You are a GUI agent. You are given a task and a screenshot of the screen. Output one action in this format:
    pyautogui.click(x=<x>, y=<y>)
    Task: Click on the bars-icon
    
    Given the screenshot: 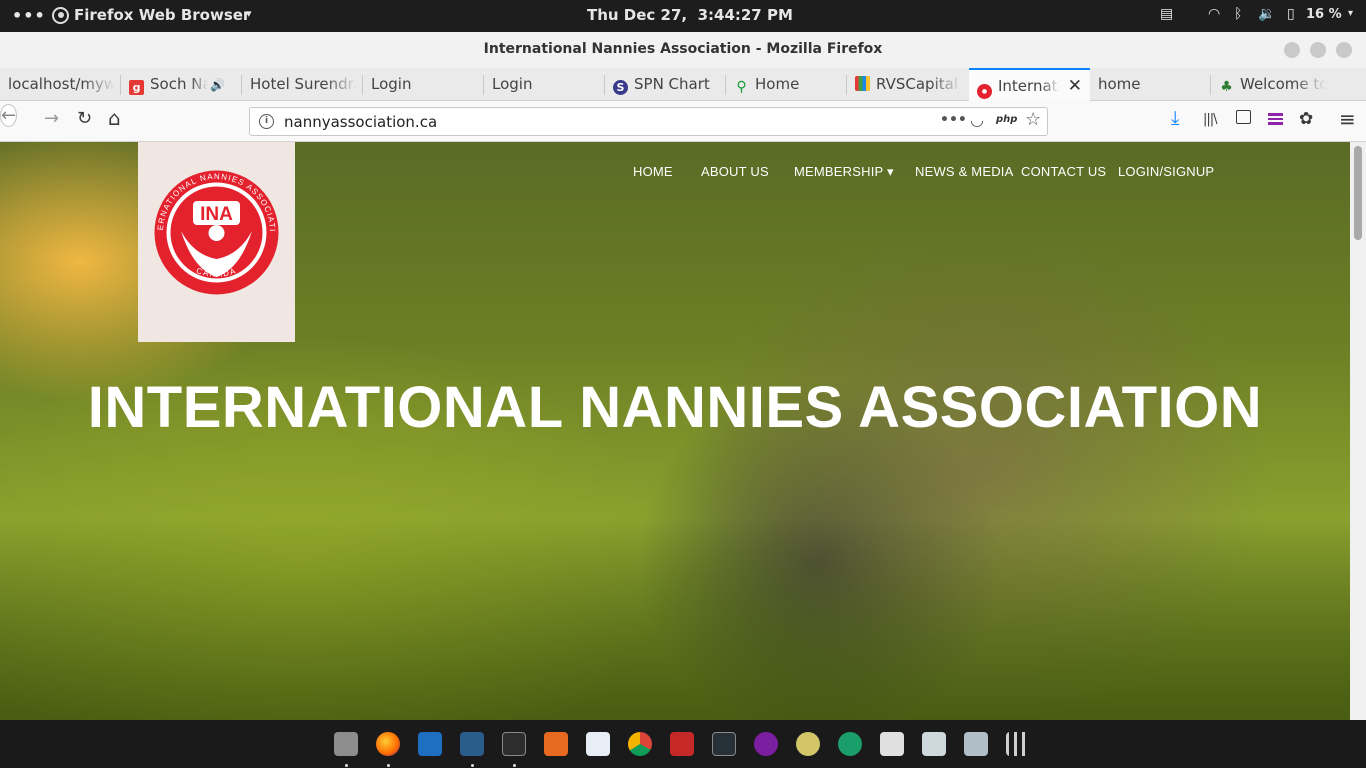 What is the action you would take?
    pyautogui.click(x=862, y=83)
    